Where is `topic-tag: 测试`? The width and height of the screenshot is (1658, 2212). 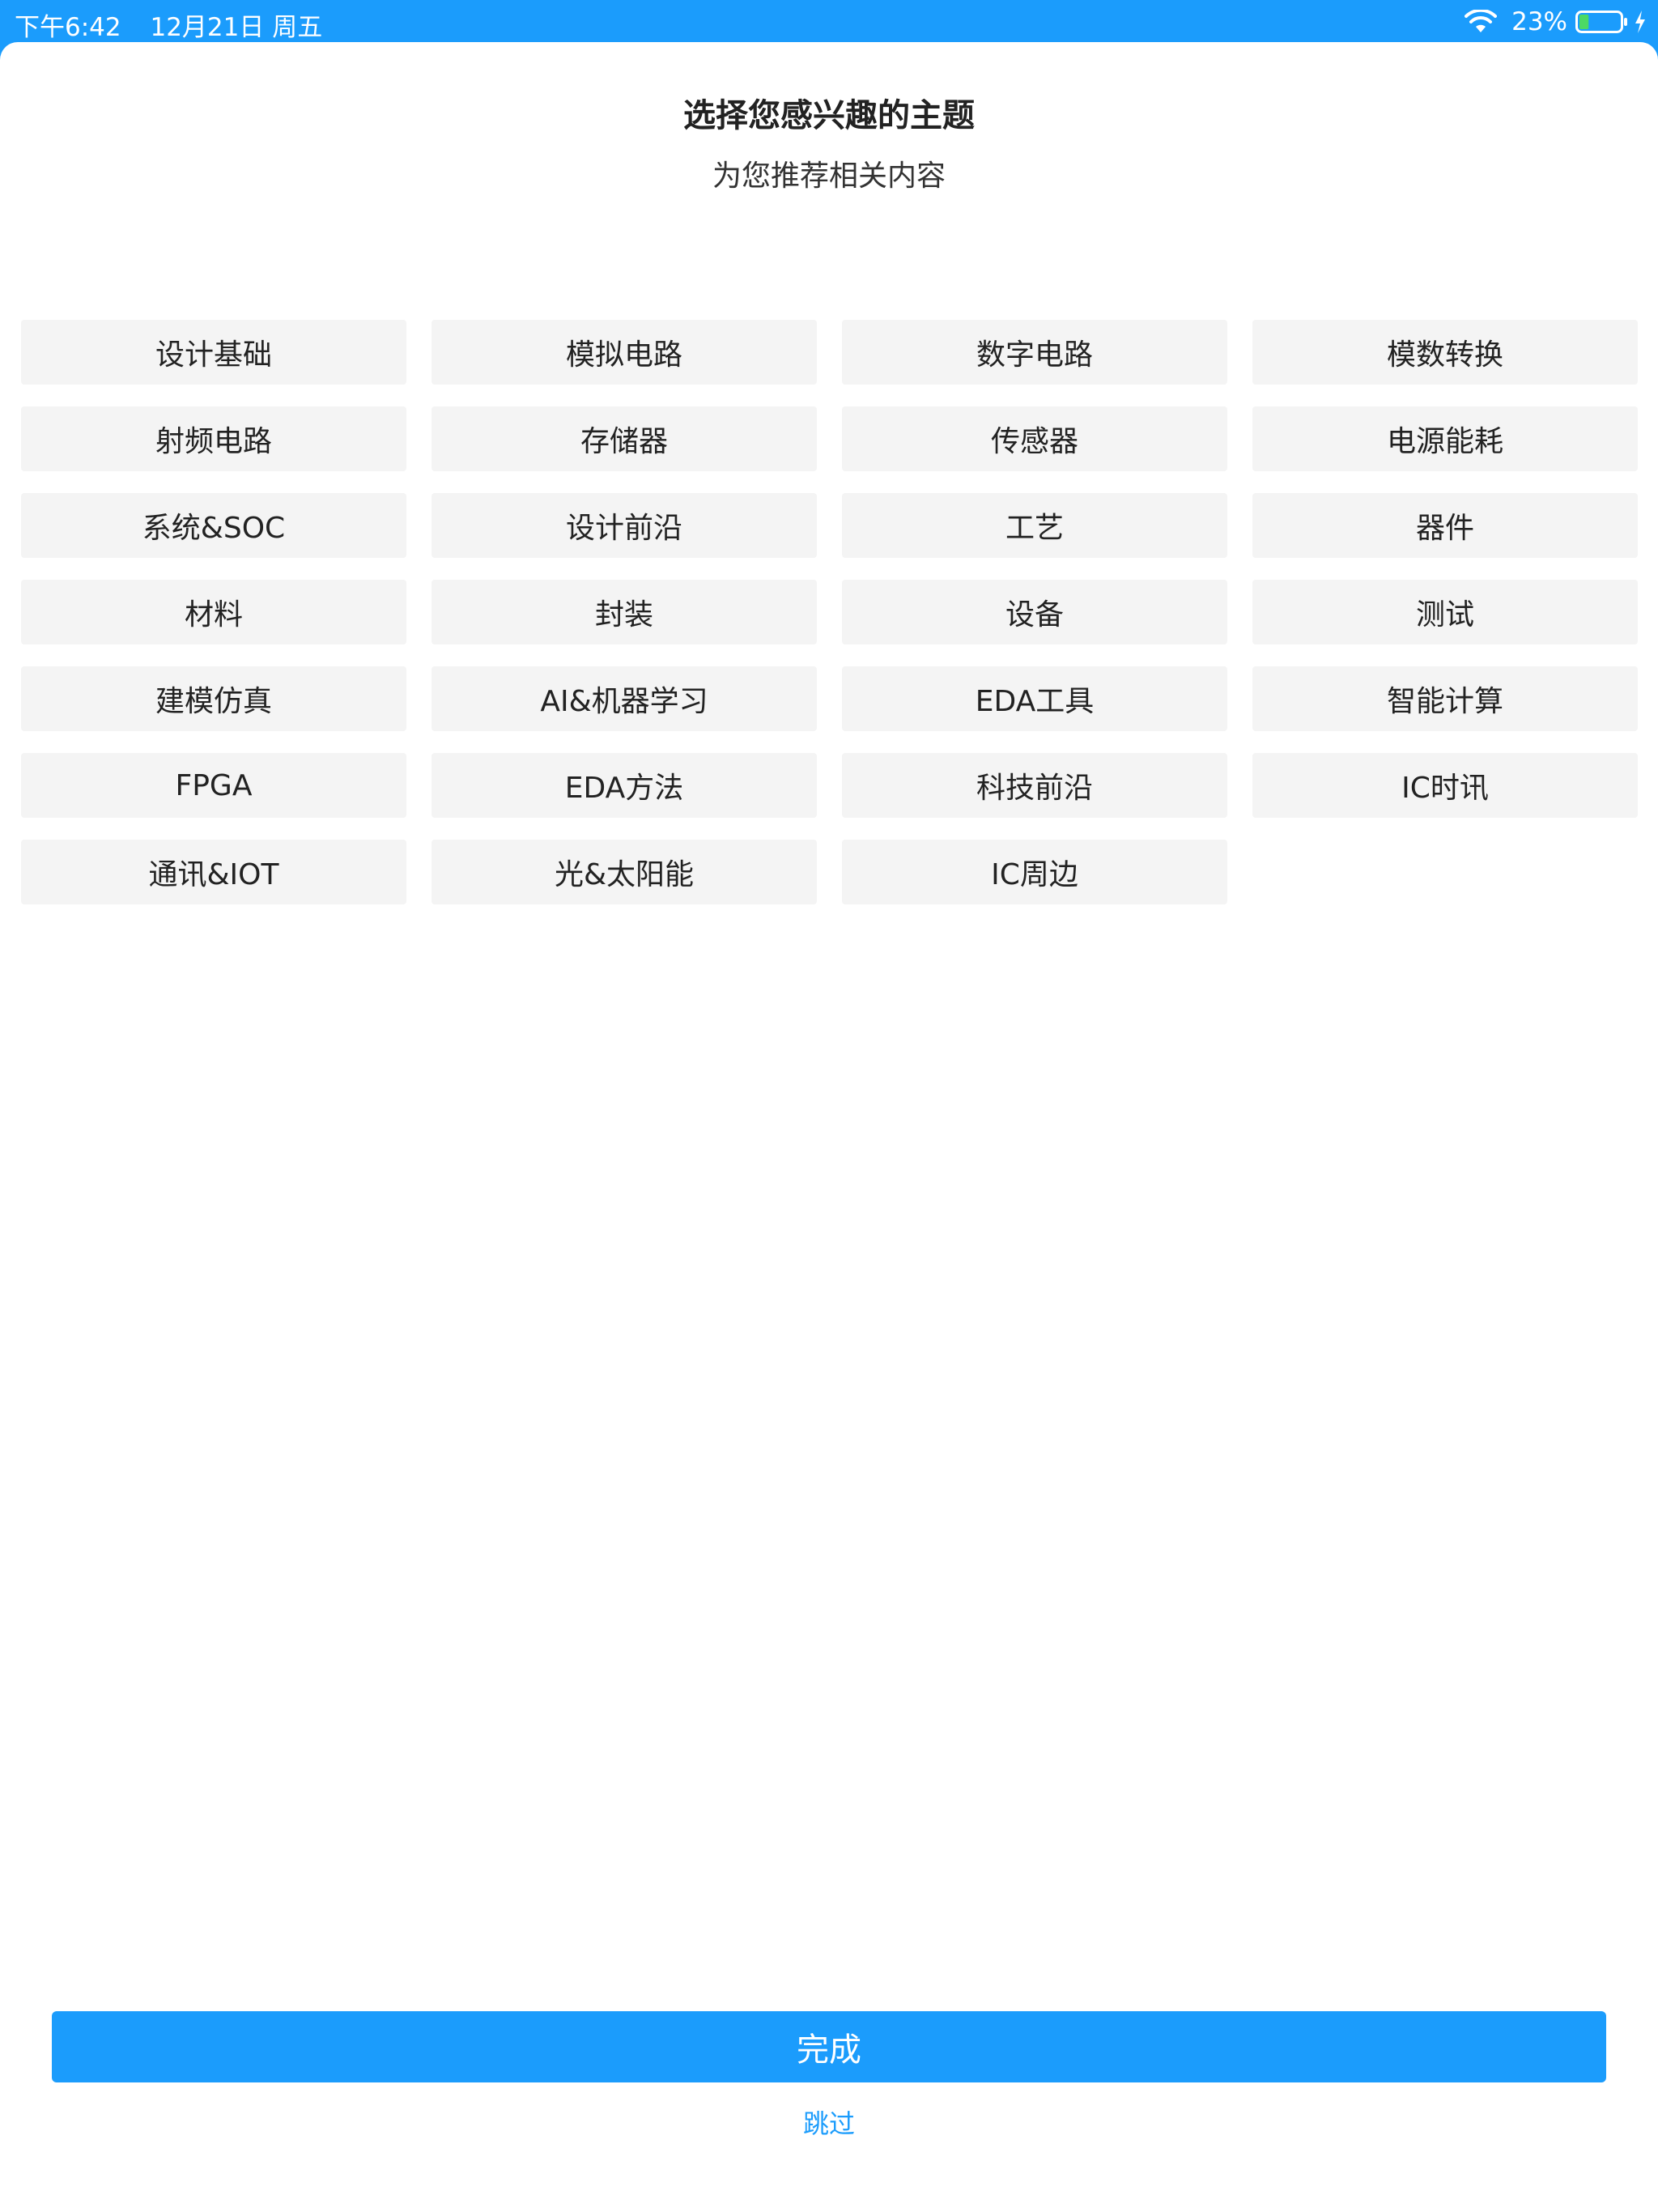
topic-tag: 测试 is located at coordinates (1445, 612).